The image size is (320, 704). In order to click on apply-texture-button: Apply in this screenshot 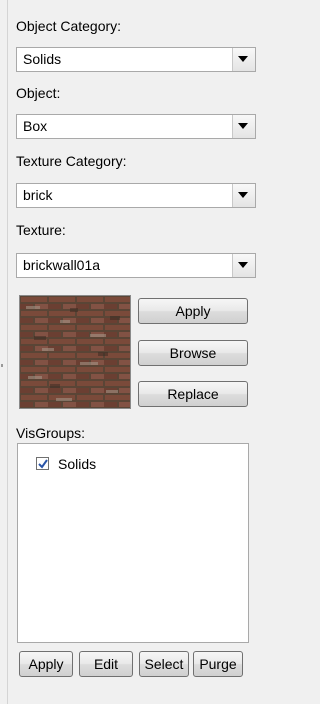, I will do `click(193, 311)`.